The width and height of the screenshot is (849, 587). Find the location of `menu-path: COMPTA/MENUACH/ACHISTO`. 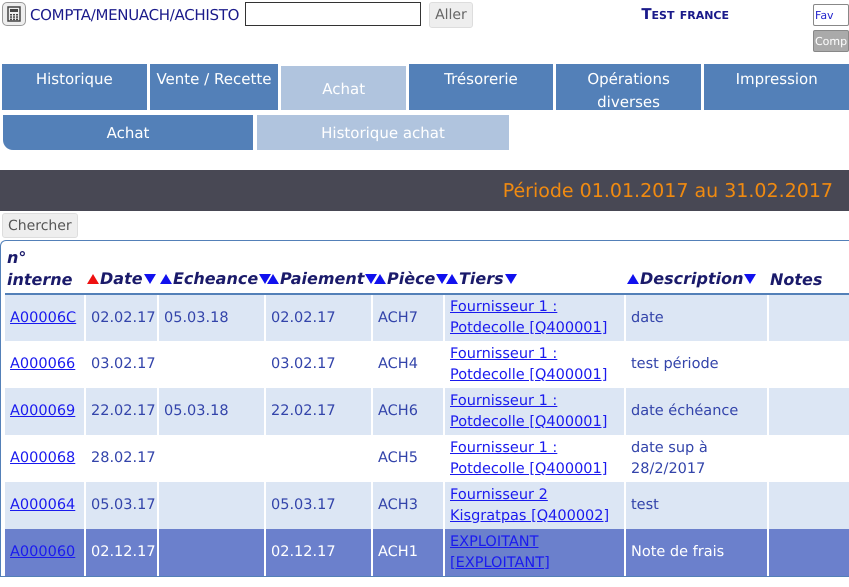

menu-path: COMPTA/MENUACH/ACHISTO is located at coordinates (135, 15).